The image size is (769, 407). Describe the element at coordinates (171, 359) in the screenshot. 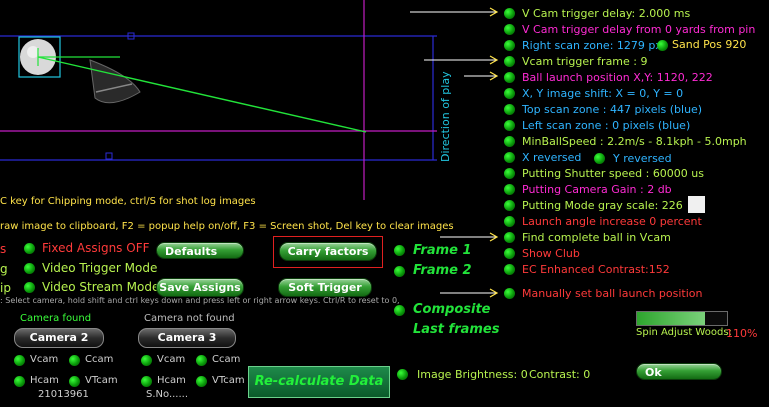

I see `camera3-vcam-label: Vcam` at that location.